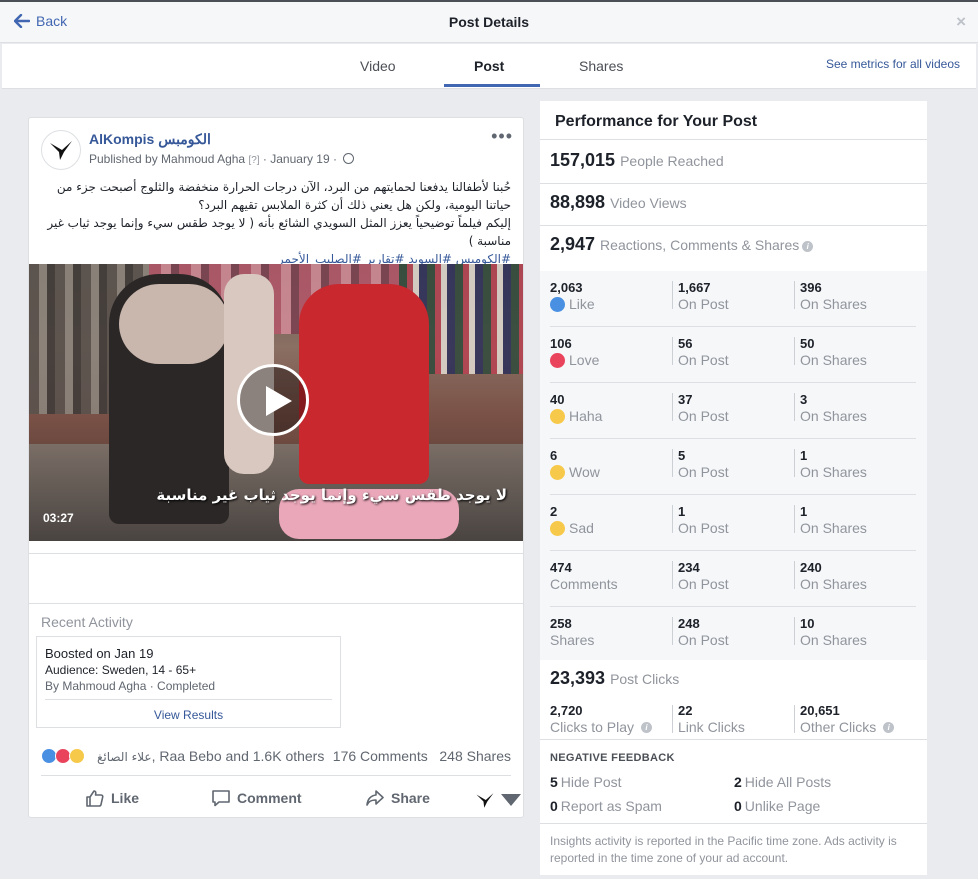 This screenshot has height=879, width=978. What do you see at coordinates (583, 160) in the screenshot?
I see `people-reached-value: 157,015` at bounding box center [583, 160].